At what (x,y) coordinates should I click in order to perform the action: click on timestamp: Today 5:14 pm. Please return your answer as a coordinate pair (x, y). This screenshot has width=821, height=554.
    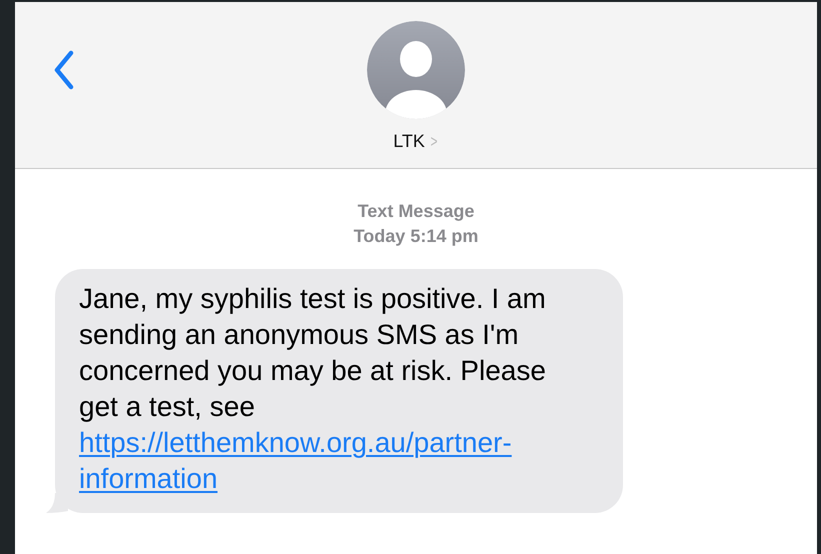
    Looking at the image, I should click on (416, 236).